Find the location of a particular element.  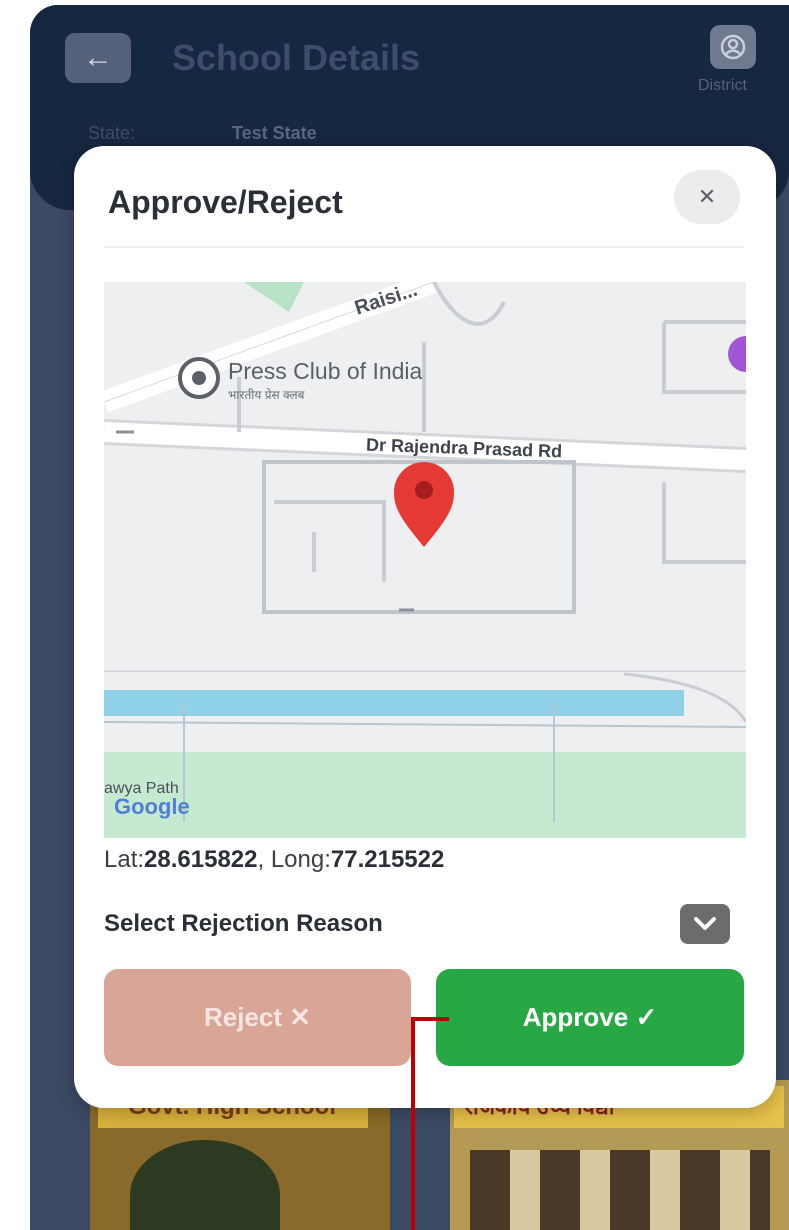

rejection-reason-label: Select Rejection Reason is located at coordinates (243, 923).